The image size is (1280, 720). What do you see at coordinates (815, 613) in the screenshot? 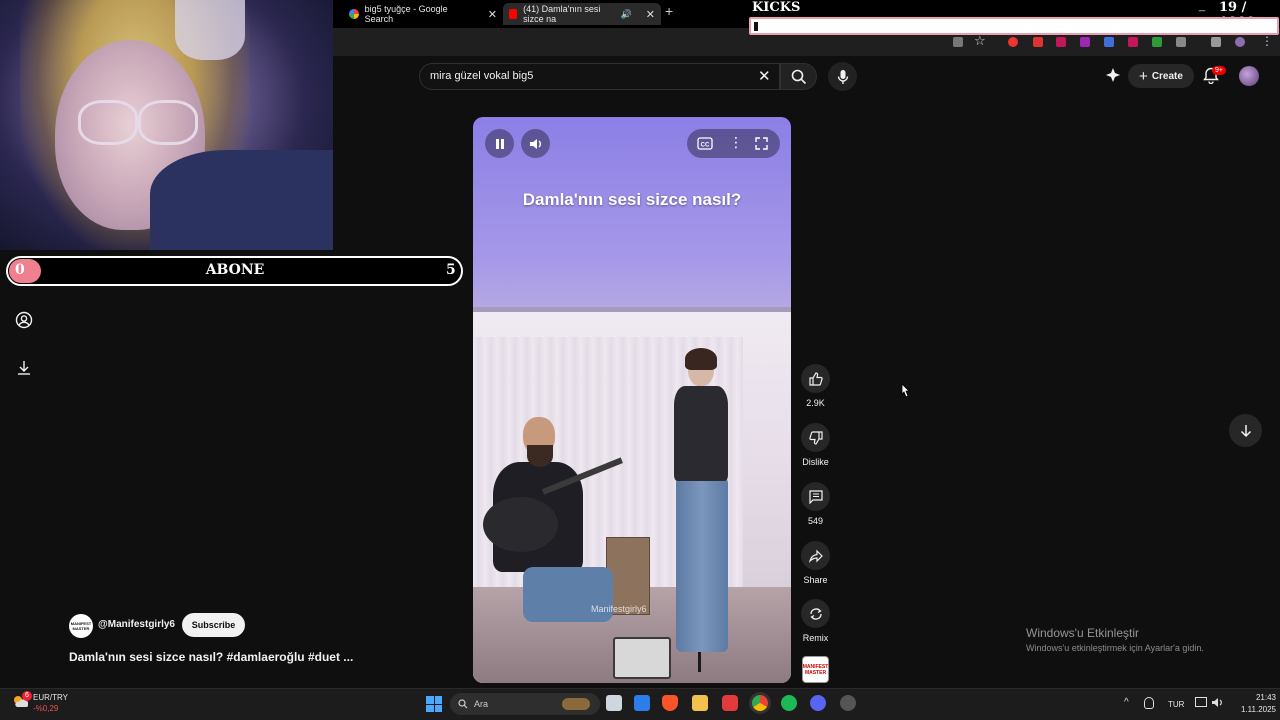
I see `remix-button` at bounding box center [815, 613].